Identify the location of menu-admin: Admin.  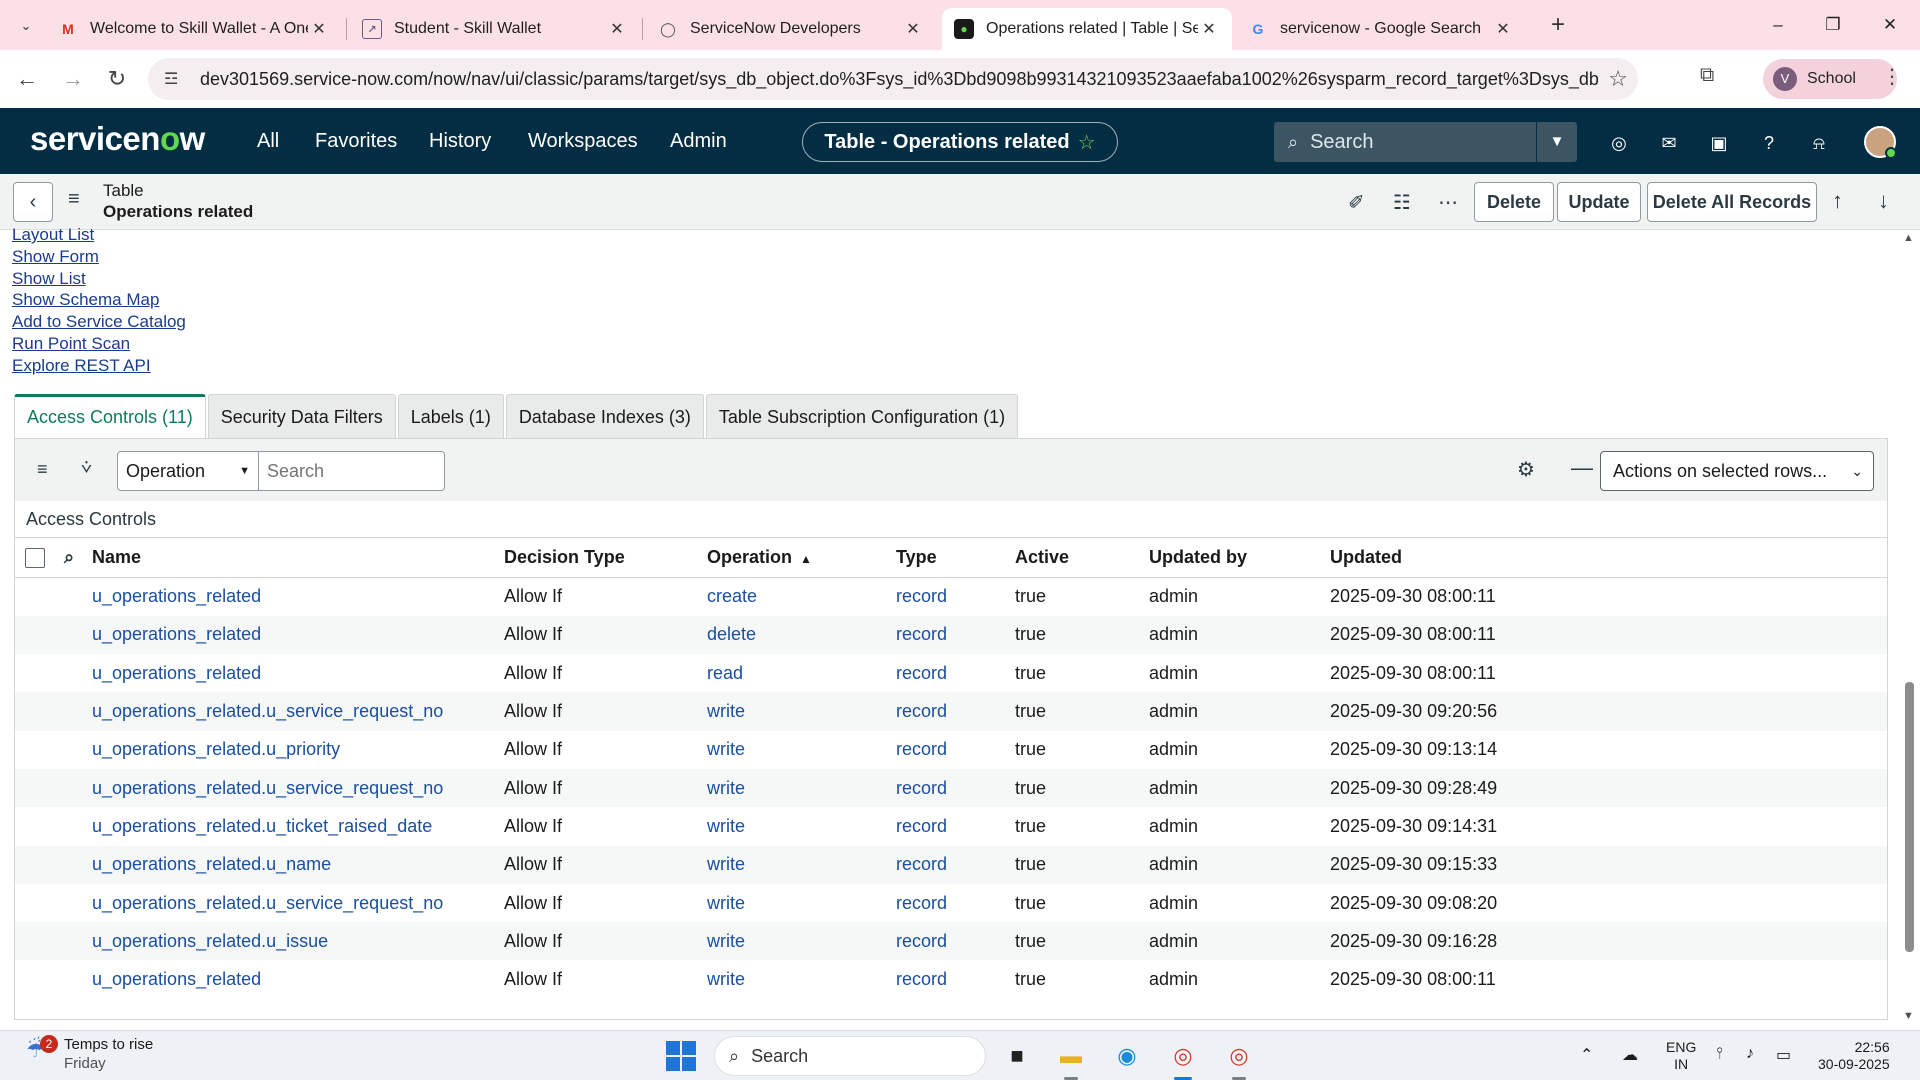
(698, 141).